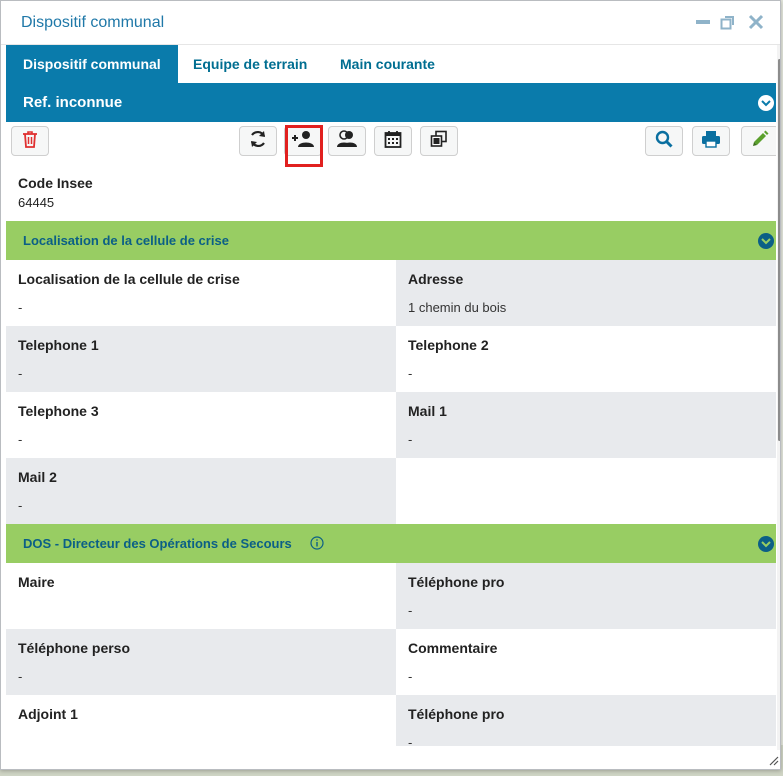 The width and height of the screenshot is (783, 776). I want to click on field-label: Mail 2, so click(37, 477).